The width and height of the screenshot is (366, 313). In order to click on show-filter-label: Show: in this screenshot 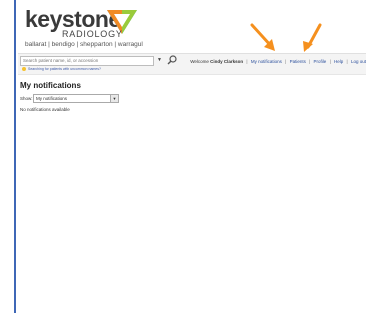, I will do `click(26, 98)`.